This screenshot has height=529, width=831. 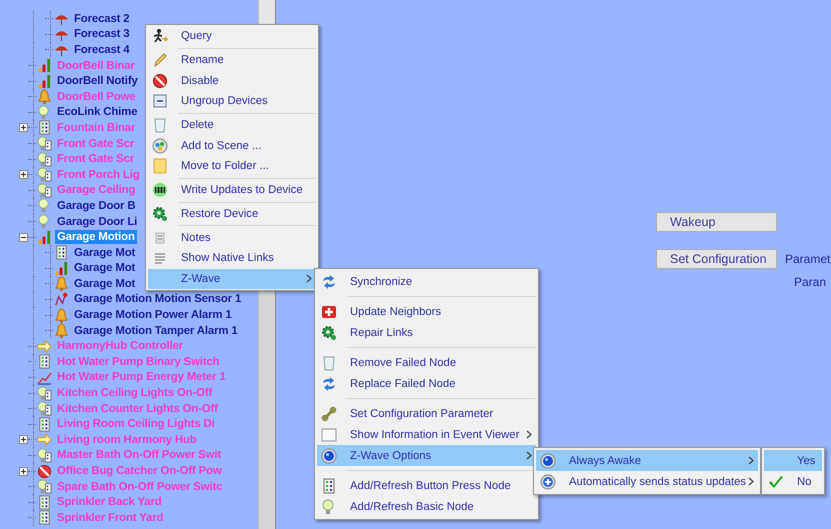 What do you see at coordinates (811, 282) in the screenshot?
I see `parameter-label: Paran` at bounding box center [811, 282].